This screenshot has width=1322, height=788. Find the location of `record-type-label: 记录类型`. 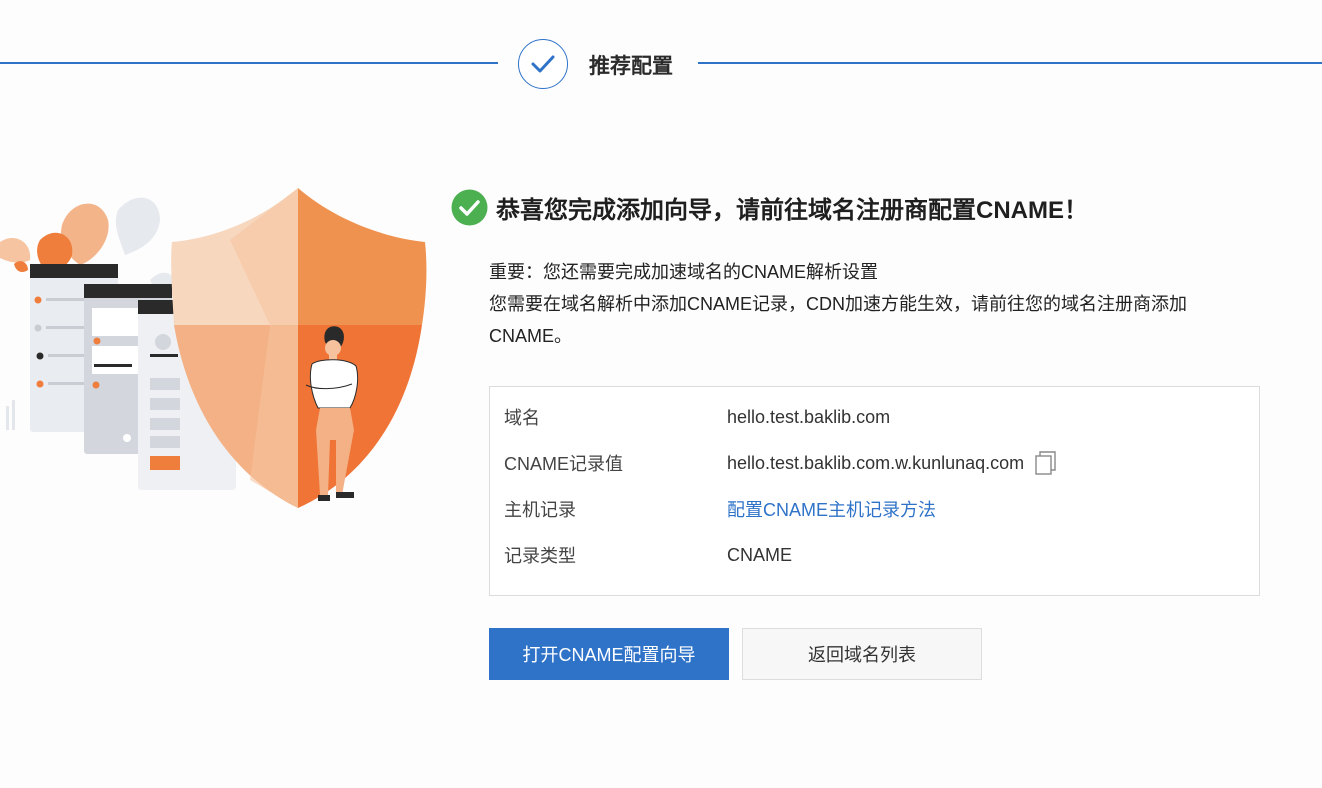

record-type-label: 记录类型 is located at coordinates (540, 556).